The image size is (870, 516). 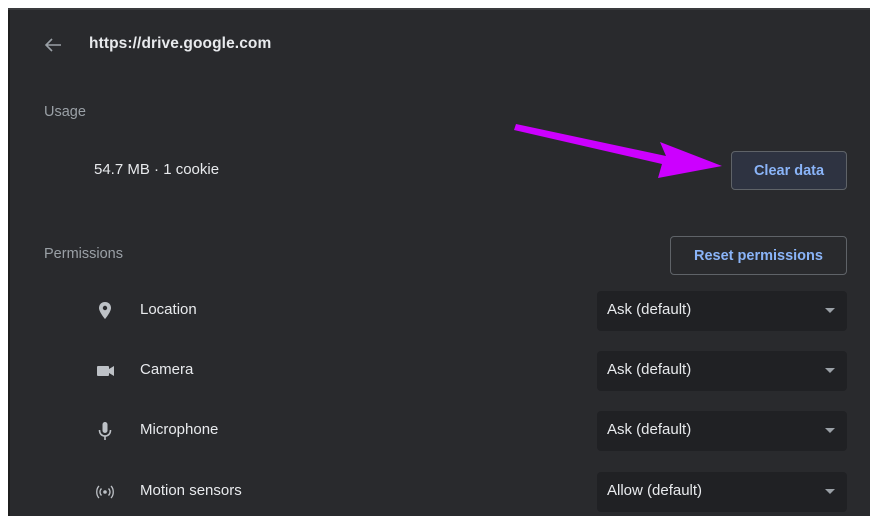 What do you see at coordinates (722, 431) in the screenshot?
I see `microphone-select: Ask (default)` at bounding box center [722, 431].